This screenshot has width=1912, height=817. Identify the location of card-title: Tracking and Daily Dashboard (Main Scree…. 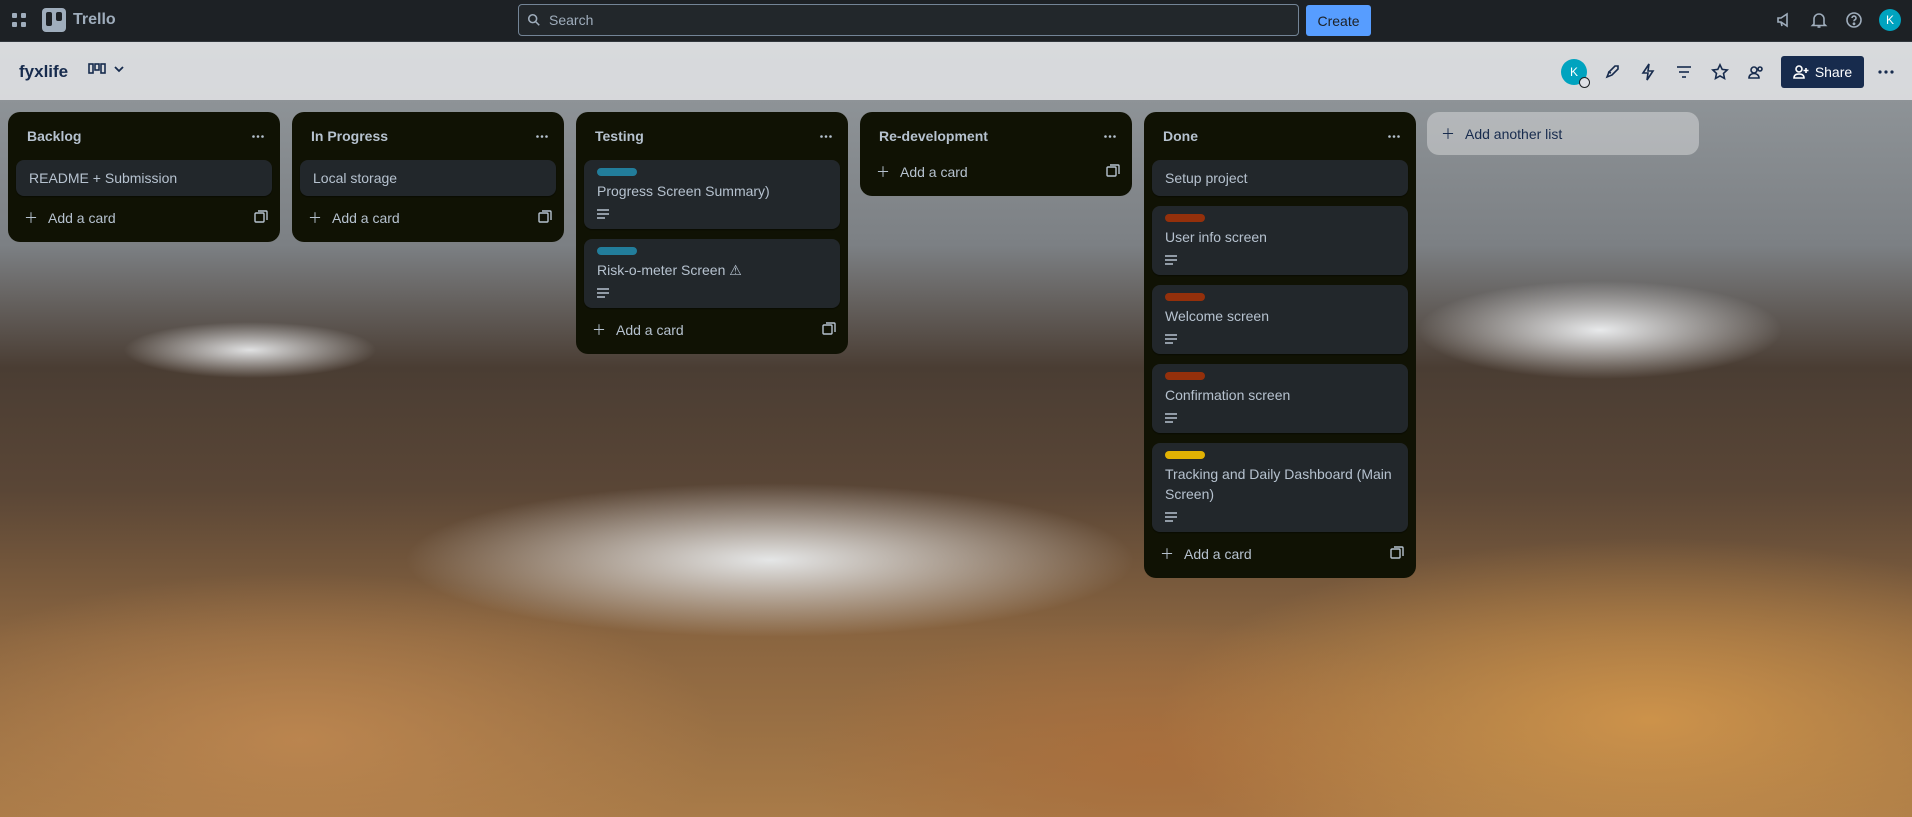
(1278, 484).